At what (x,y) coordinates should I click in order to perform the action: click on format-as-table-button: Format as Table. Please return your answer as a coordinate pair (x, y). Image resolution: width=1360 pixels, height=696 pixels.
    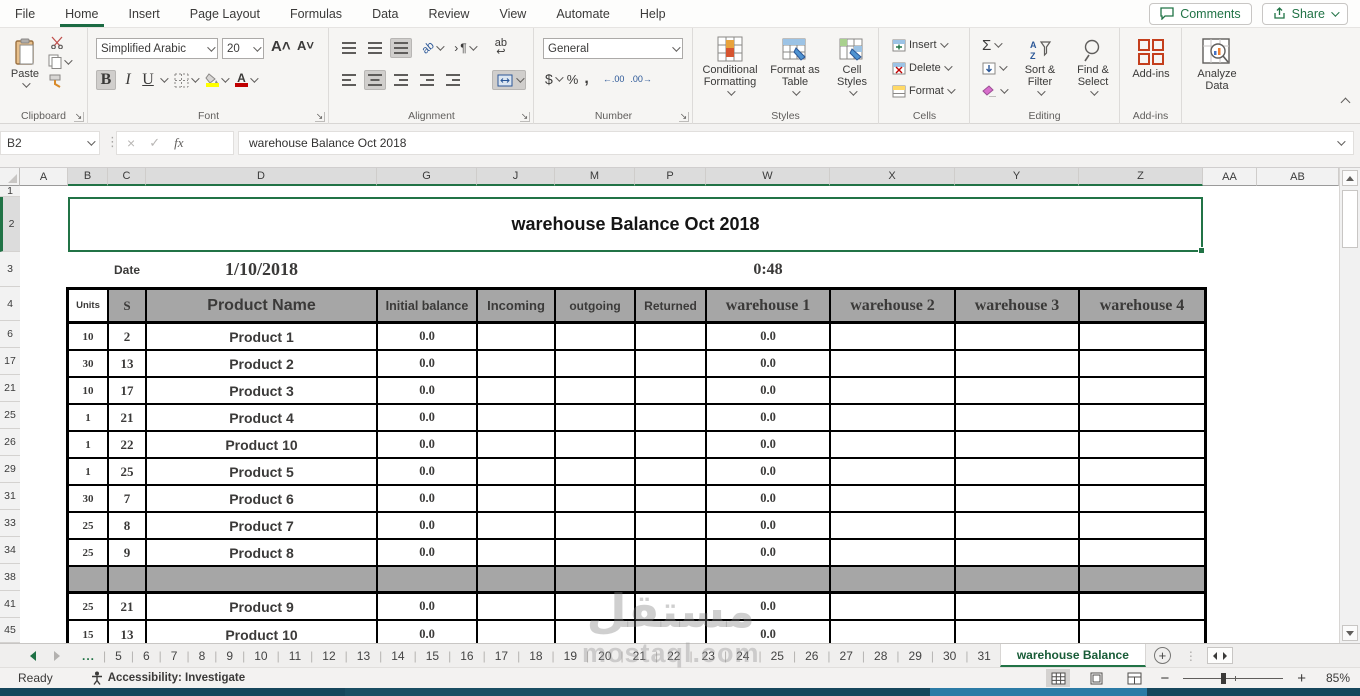
    Looking at the image, I should click on (795, 63).